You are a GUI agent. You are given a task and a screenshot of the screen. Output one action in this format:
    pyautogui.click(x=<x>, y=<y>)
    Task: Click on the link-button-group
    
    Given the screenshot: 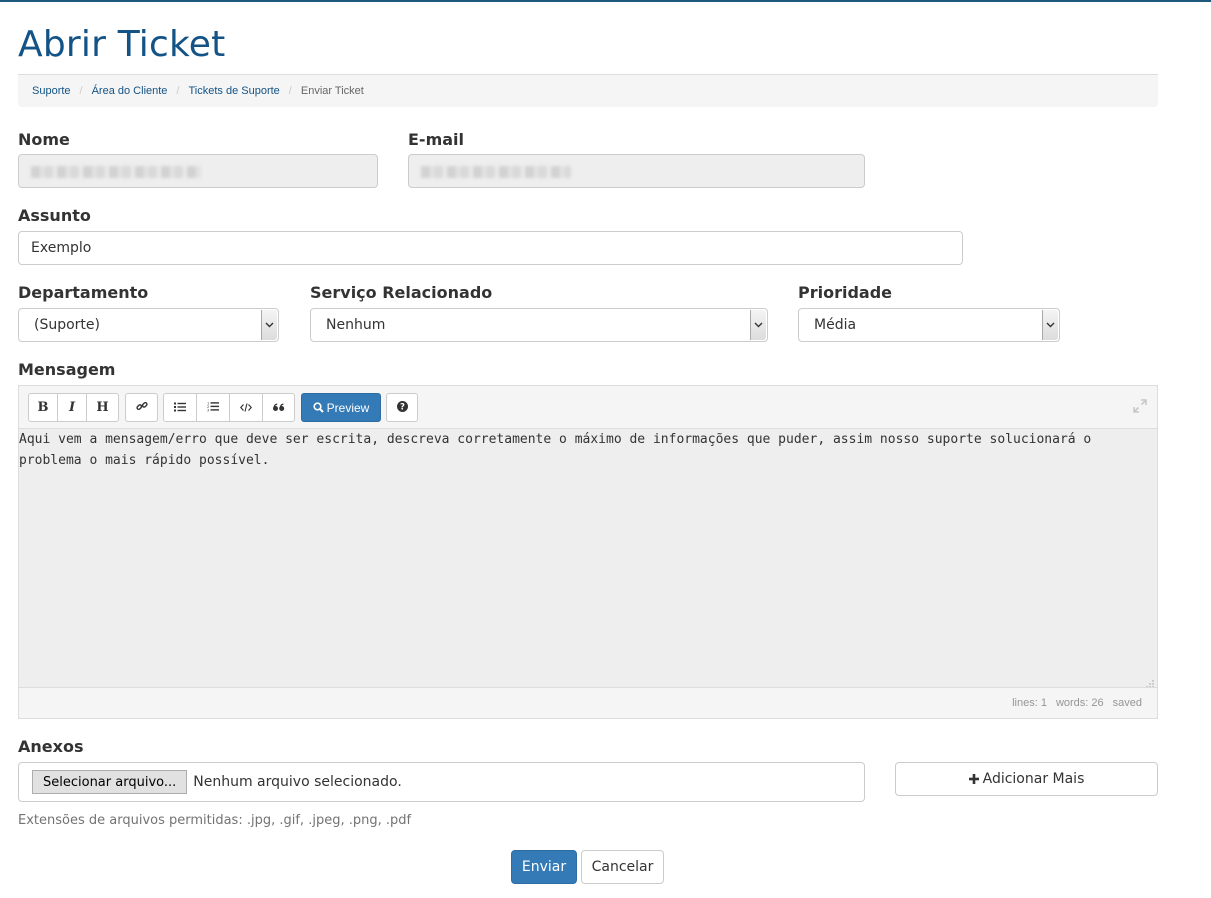 What is the action you would take?
    pyautogui.click(x=141, y=407)
    